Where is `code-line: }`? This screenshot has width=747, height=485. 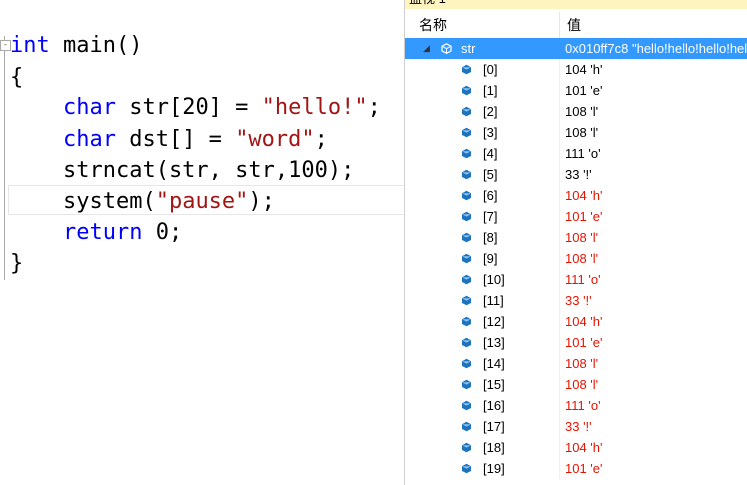
code-line: } is located at coordinates (16, 263).